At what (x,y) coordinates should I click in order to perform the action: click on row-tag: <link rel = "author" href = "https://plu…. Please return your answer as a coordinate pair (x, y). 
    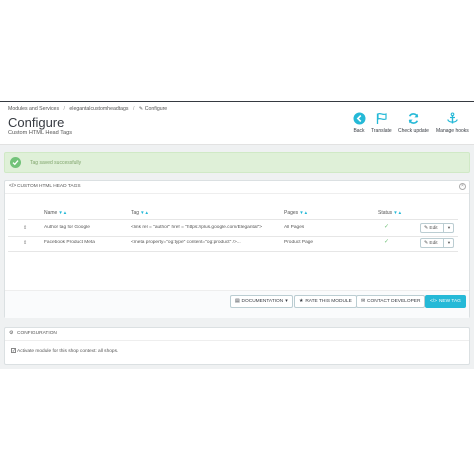
    Looking at the image, I should click on (197, 227).